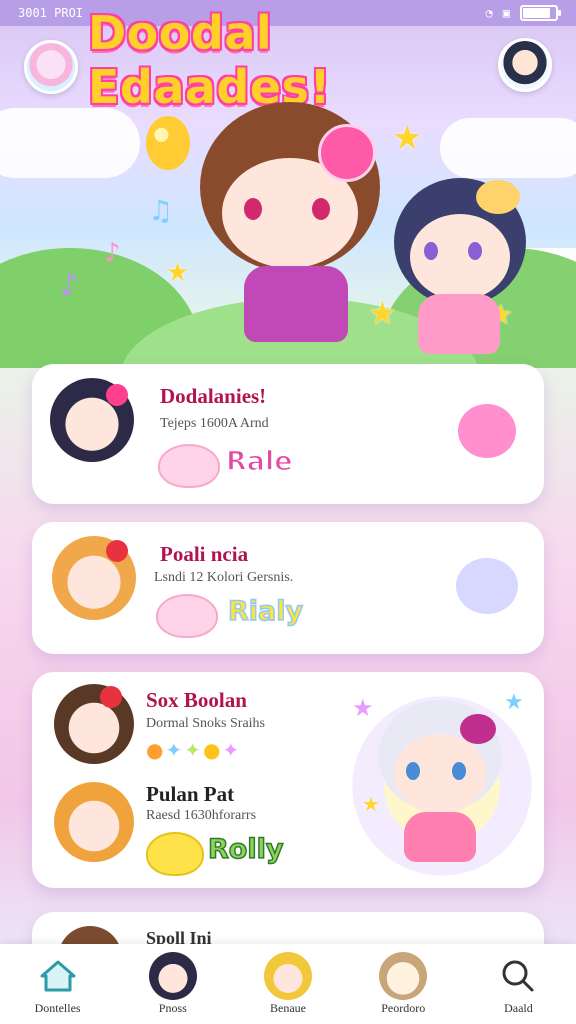 This screenshot has width=576, height=1024. I want to click on candy-row: ●✦✦●✦, so click(193, 750).